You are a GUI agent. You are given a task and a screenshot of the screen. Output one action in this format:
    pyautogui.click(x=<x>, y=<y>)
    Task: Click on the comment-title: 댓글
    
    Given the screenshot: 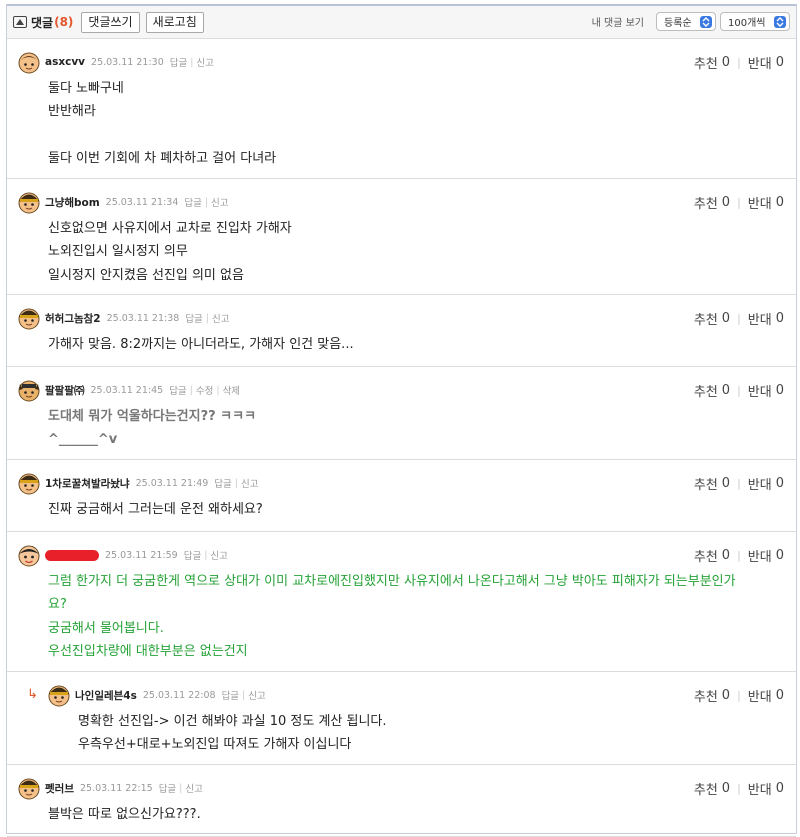 What is the action you would take?
    pyautogui.click(x=42, y=22)
    